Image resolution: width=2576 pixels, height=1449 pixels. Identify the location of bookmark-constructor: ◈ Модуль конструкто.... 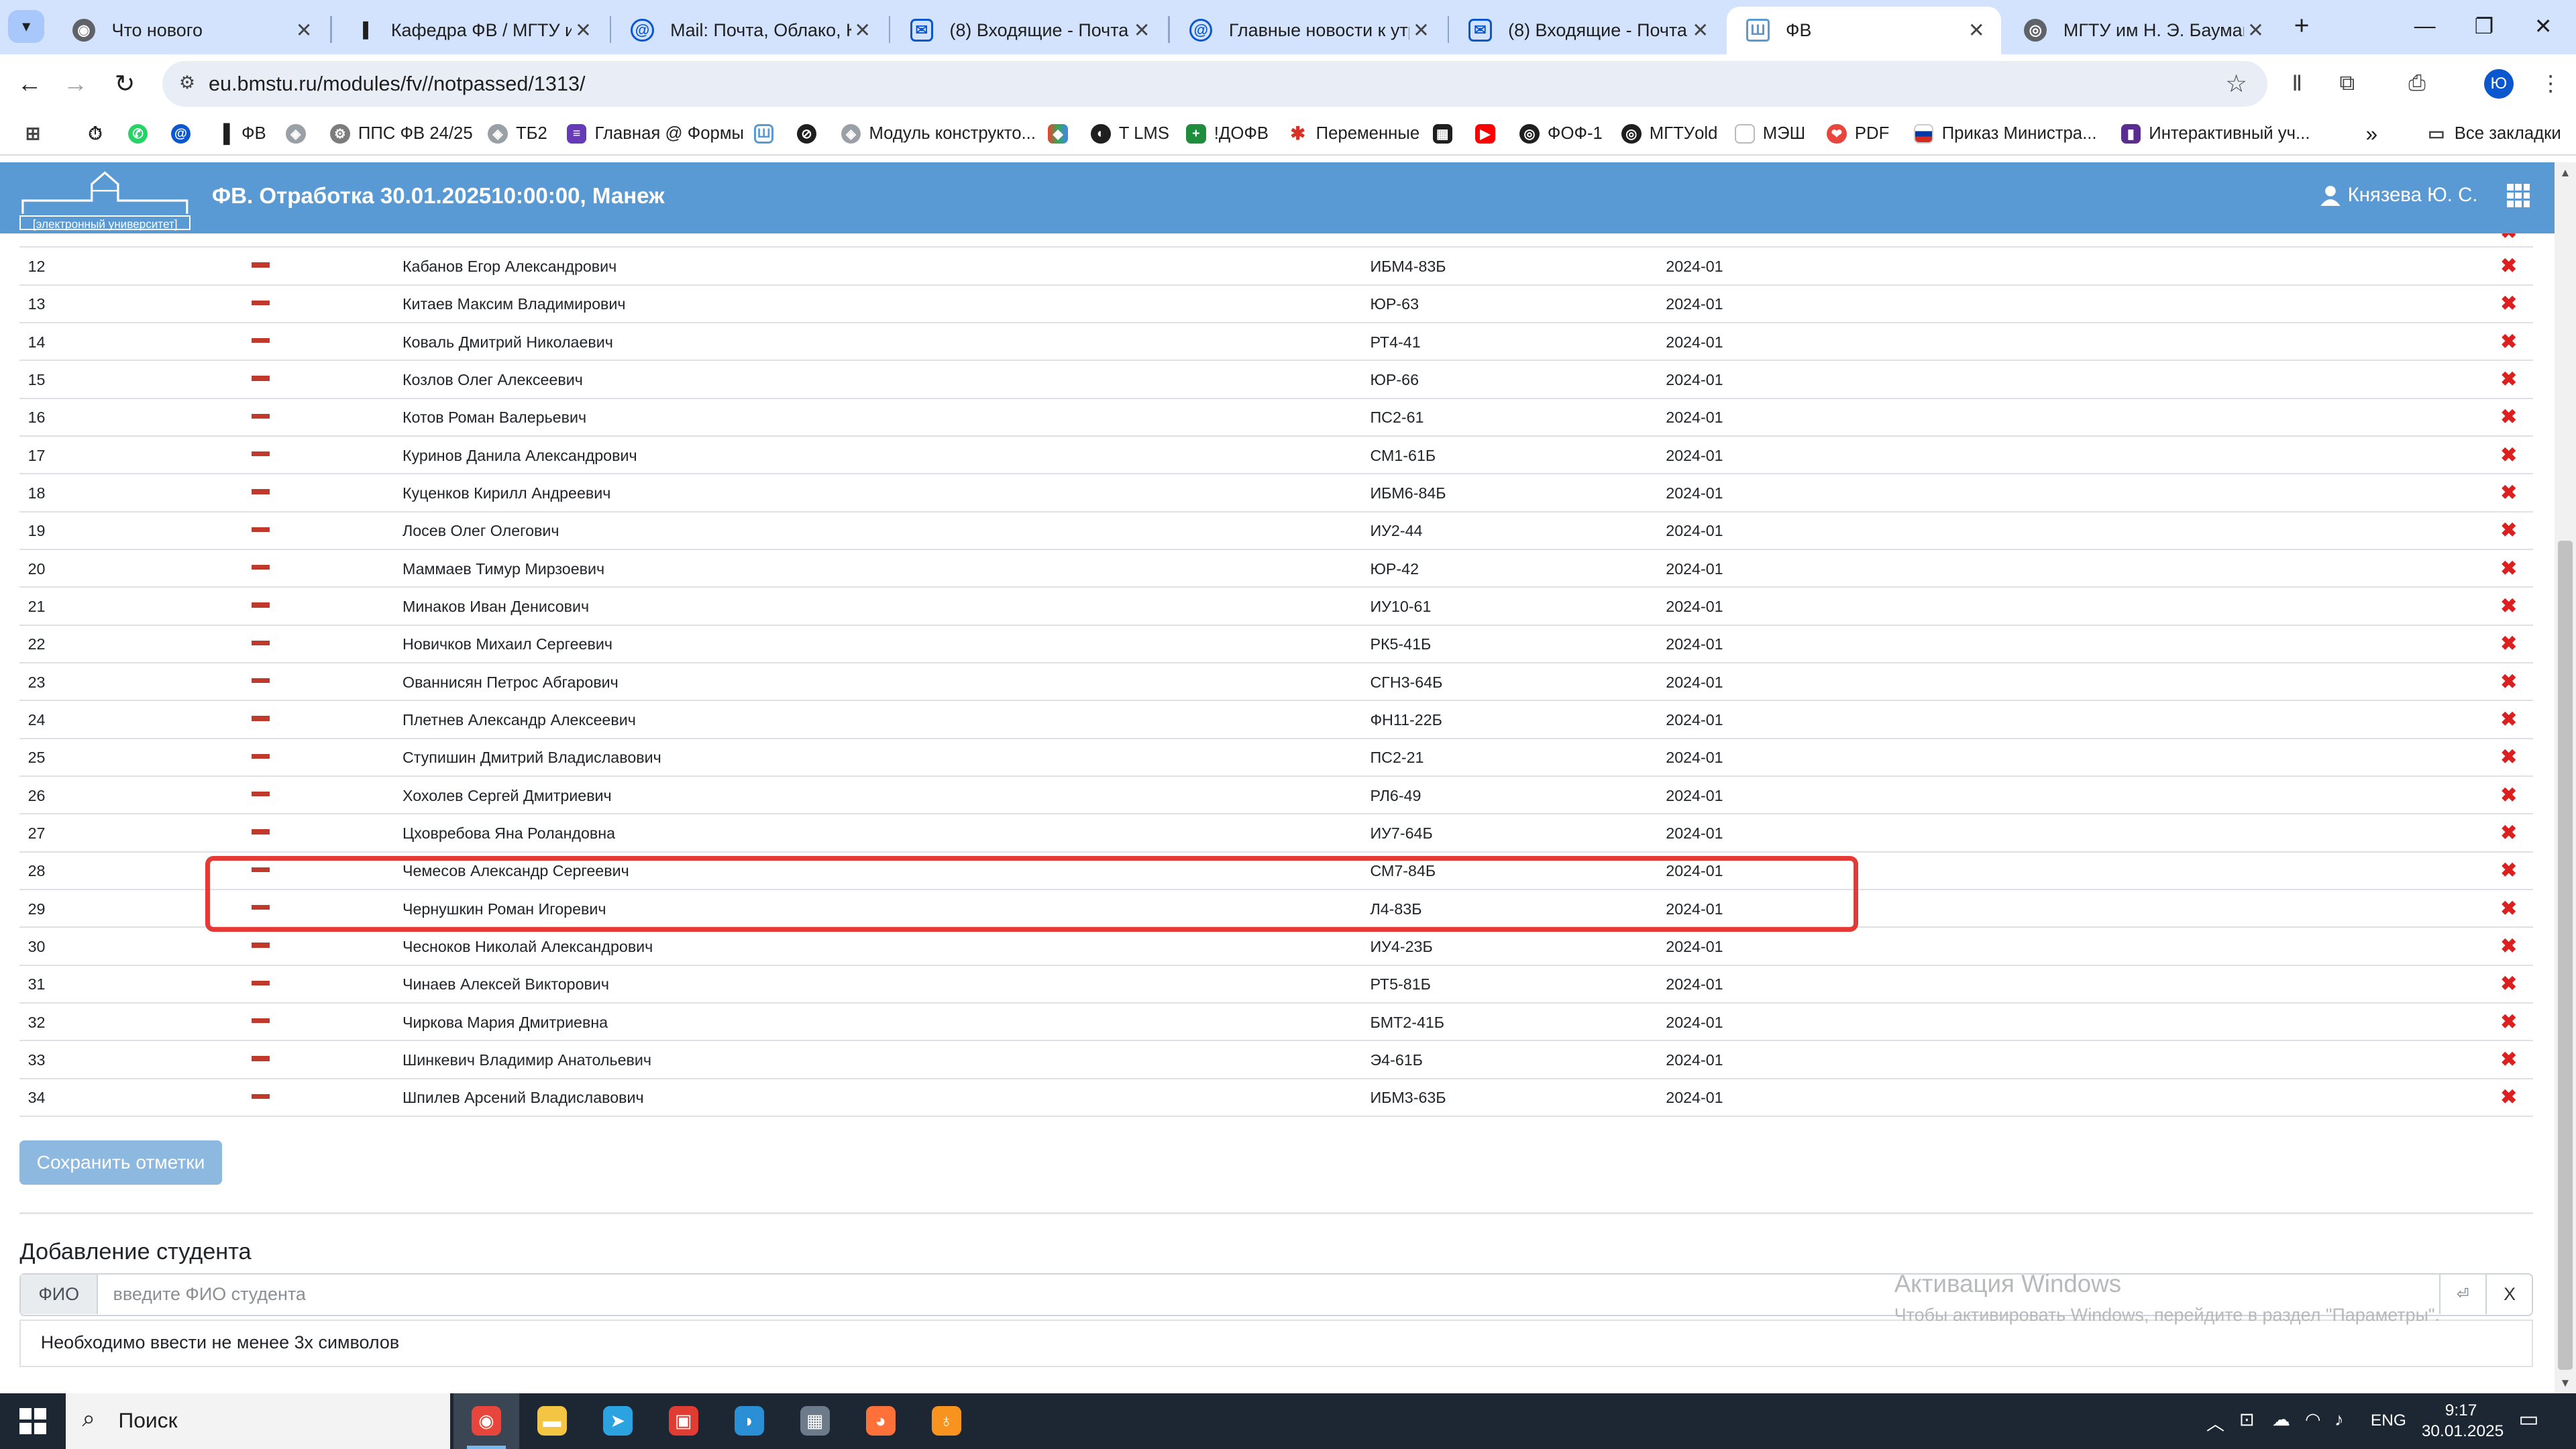
(938, 133).